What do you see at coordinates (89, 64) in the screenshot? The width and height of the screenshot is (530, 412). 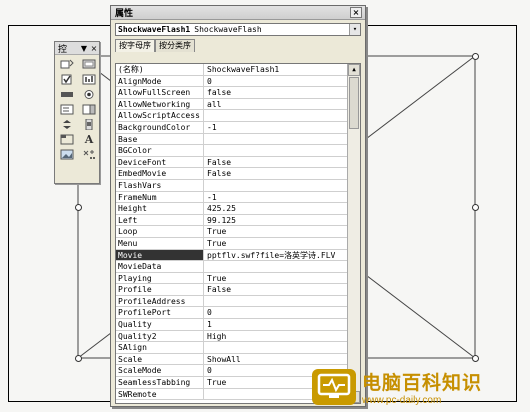 I see `command-button-icon` at bounding box center [89, 64].